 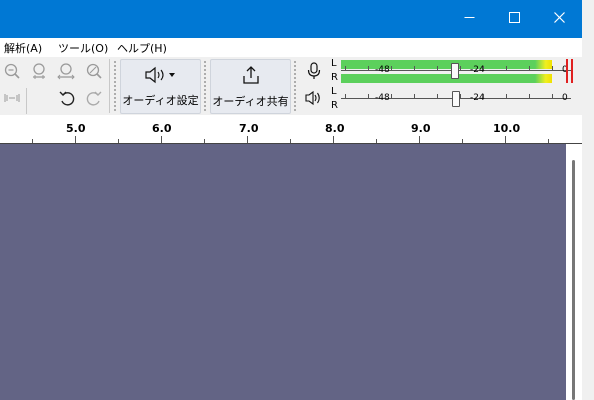 I want to click on record-channel-right-label: R, so click(x=334, y=77).